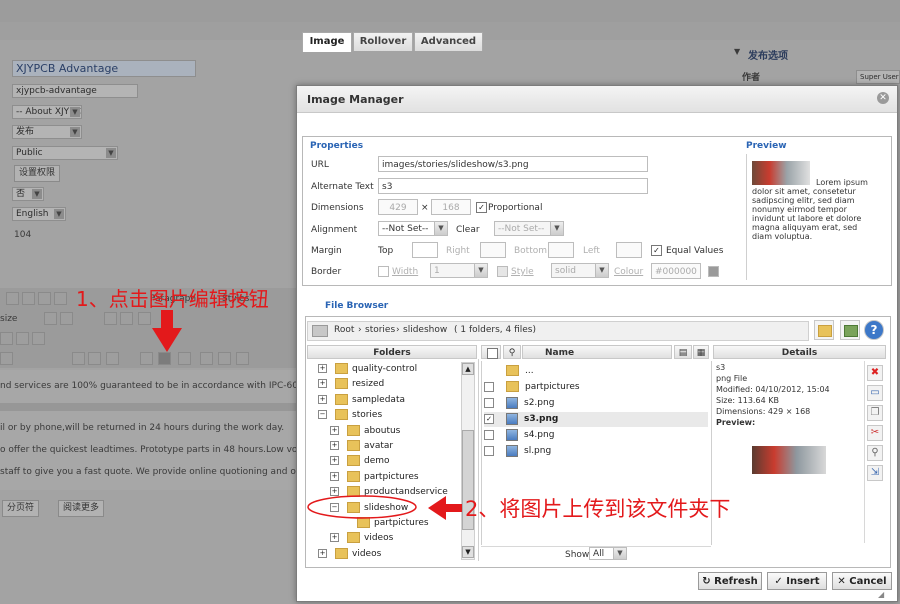 This screenshot has width=900, height=604. Describe the element at coordinates (493, 250) in the screenshot. I see `margin-right-input` at that location.